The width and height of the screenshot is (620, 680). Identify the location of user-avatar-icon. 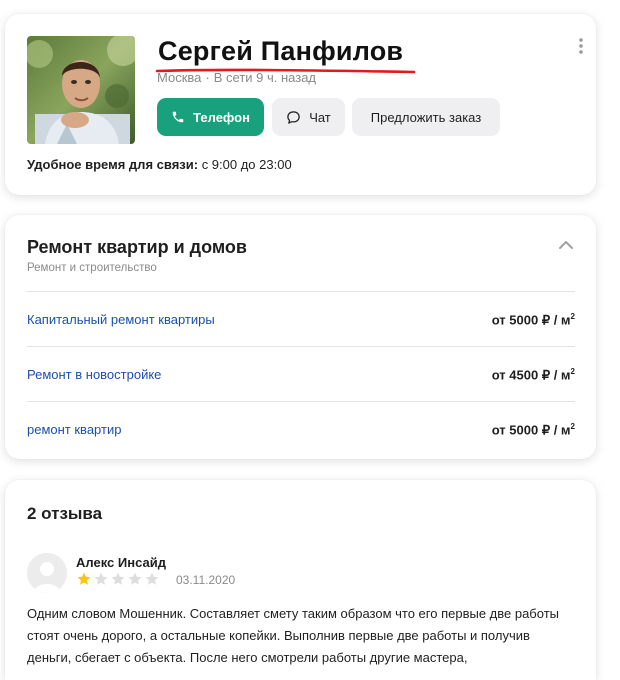
(47, 573).